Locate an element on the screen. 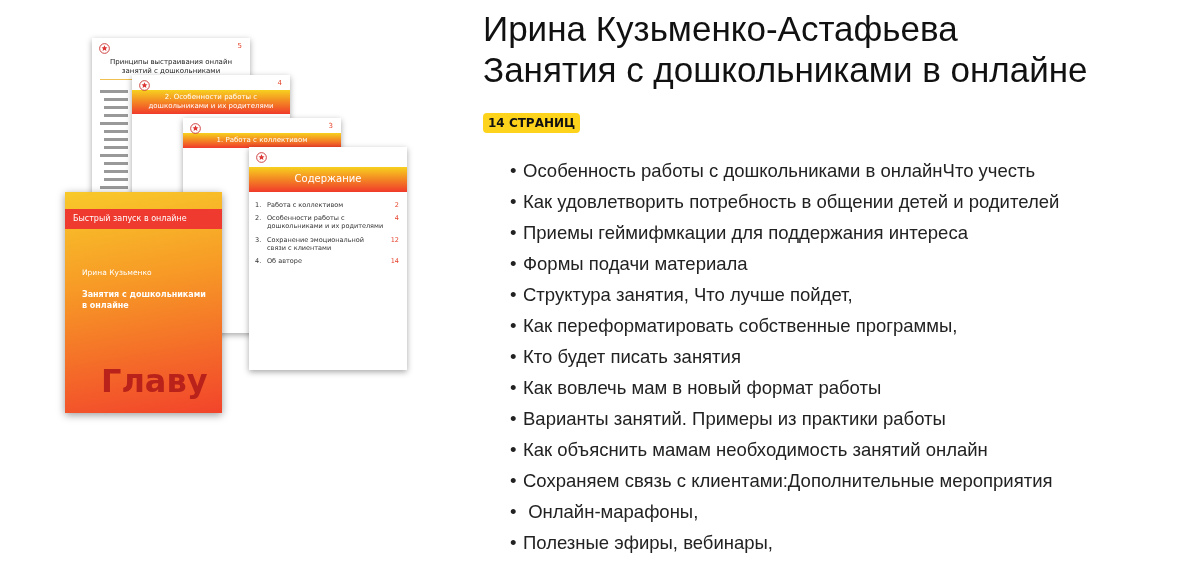 Image resolution: width=1201 pixels, height=571 pixels. cover-series: Быстрый запуск в онлайне is located at coordinates (143, 219).